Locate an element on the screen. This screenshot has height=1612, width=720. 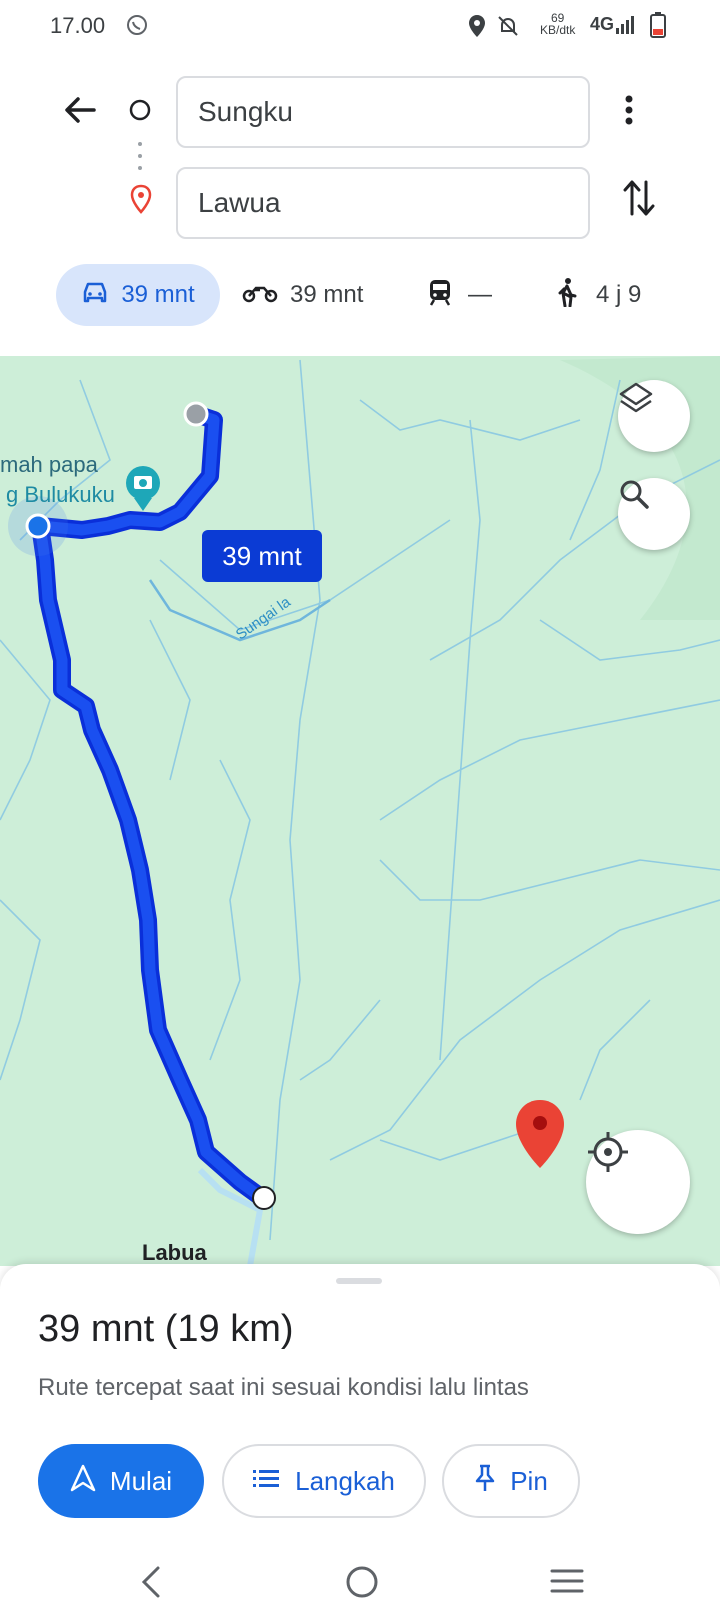
more-options-icon is located at coordinates (629, 112).